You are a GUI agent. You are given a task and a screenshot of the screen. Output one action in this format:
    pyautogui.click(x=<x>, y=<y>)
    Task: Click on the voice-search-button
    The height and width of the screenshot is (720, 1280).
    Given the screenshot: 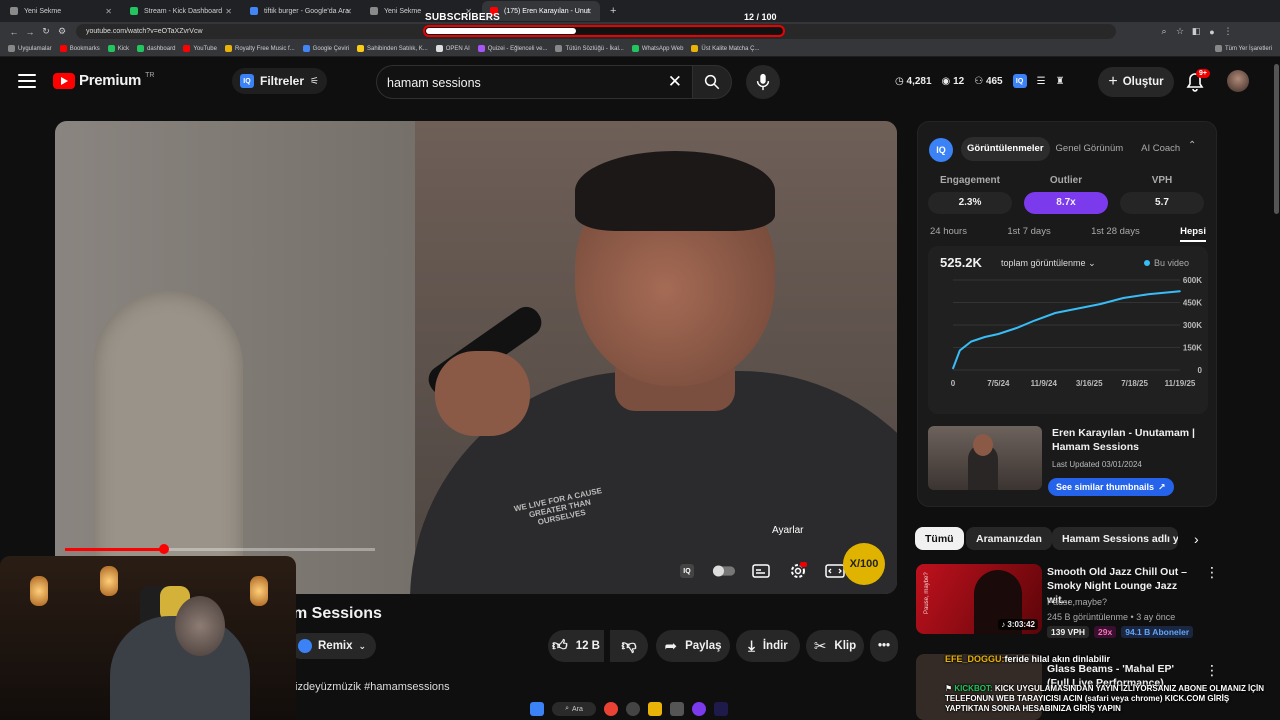 What is the action you would take?
    pyautogui.click(x=763, y=82)
    